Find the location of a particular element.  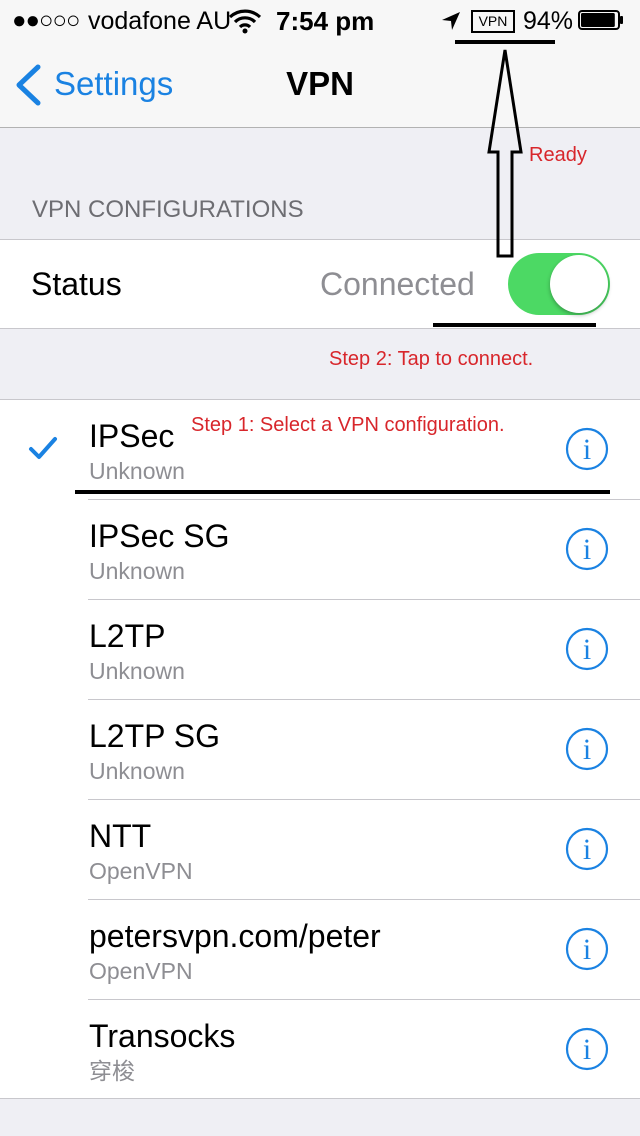

annotation-underline-vpn is located at coordinates (505, 42).